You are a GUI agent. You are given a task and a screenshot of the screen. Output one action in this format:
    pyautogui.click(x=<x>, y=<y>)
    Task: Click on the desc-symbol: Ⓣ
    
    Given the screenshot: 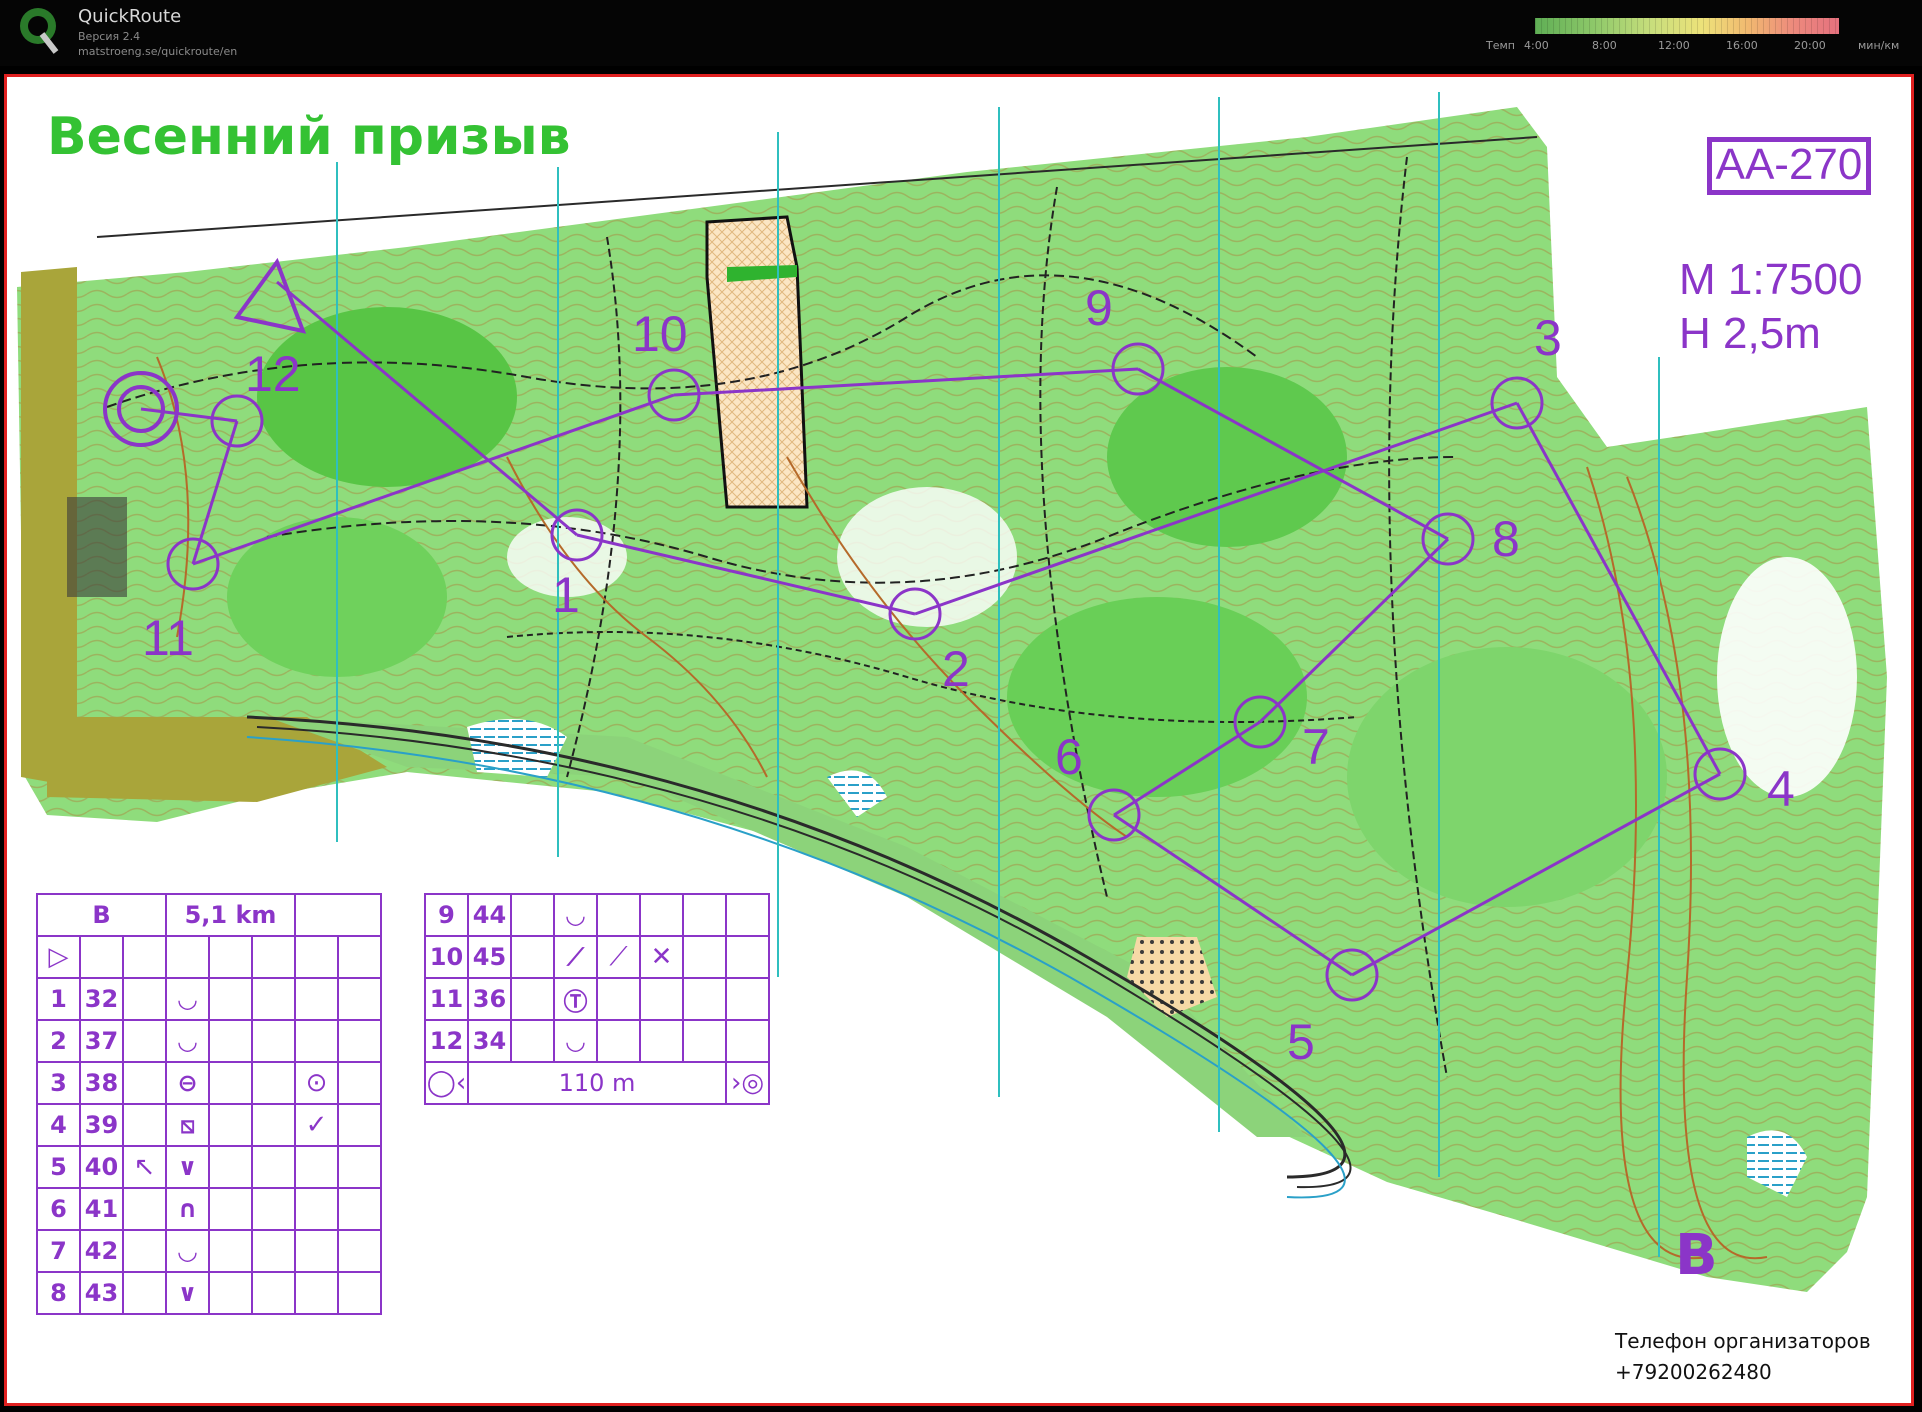 What is the action you would take?
    pyautogui.click(x=575, y=999)
    